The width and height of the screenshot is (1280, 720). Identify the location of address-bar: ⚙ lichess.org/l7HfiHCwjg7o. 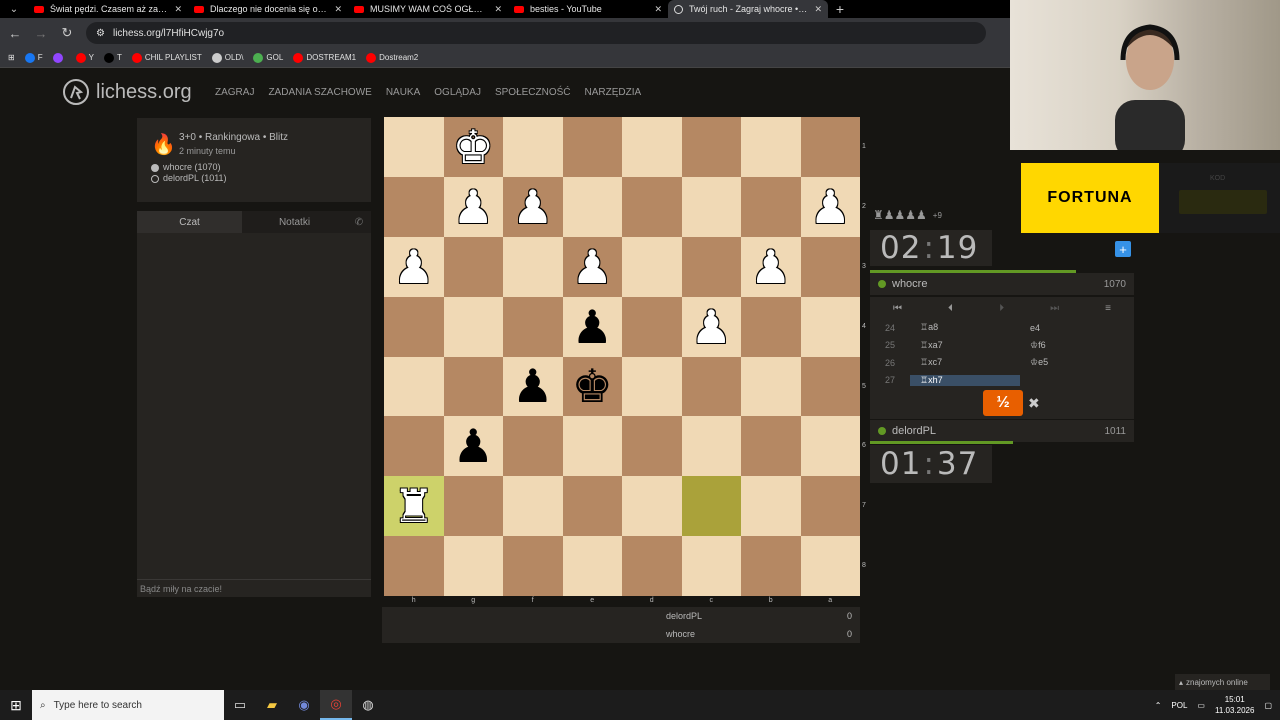
(536, 33).